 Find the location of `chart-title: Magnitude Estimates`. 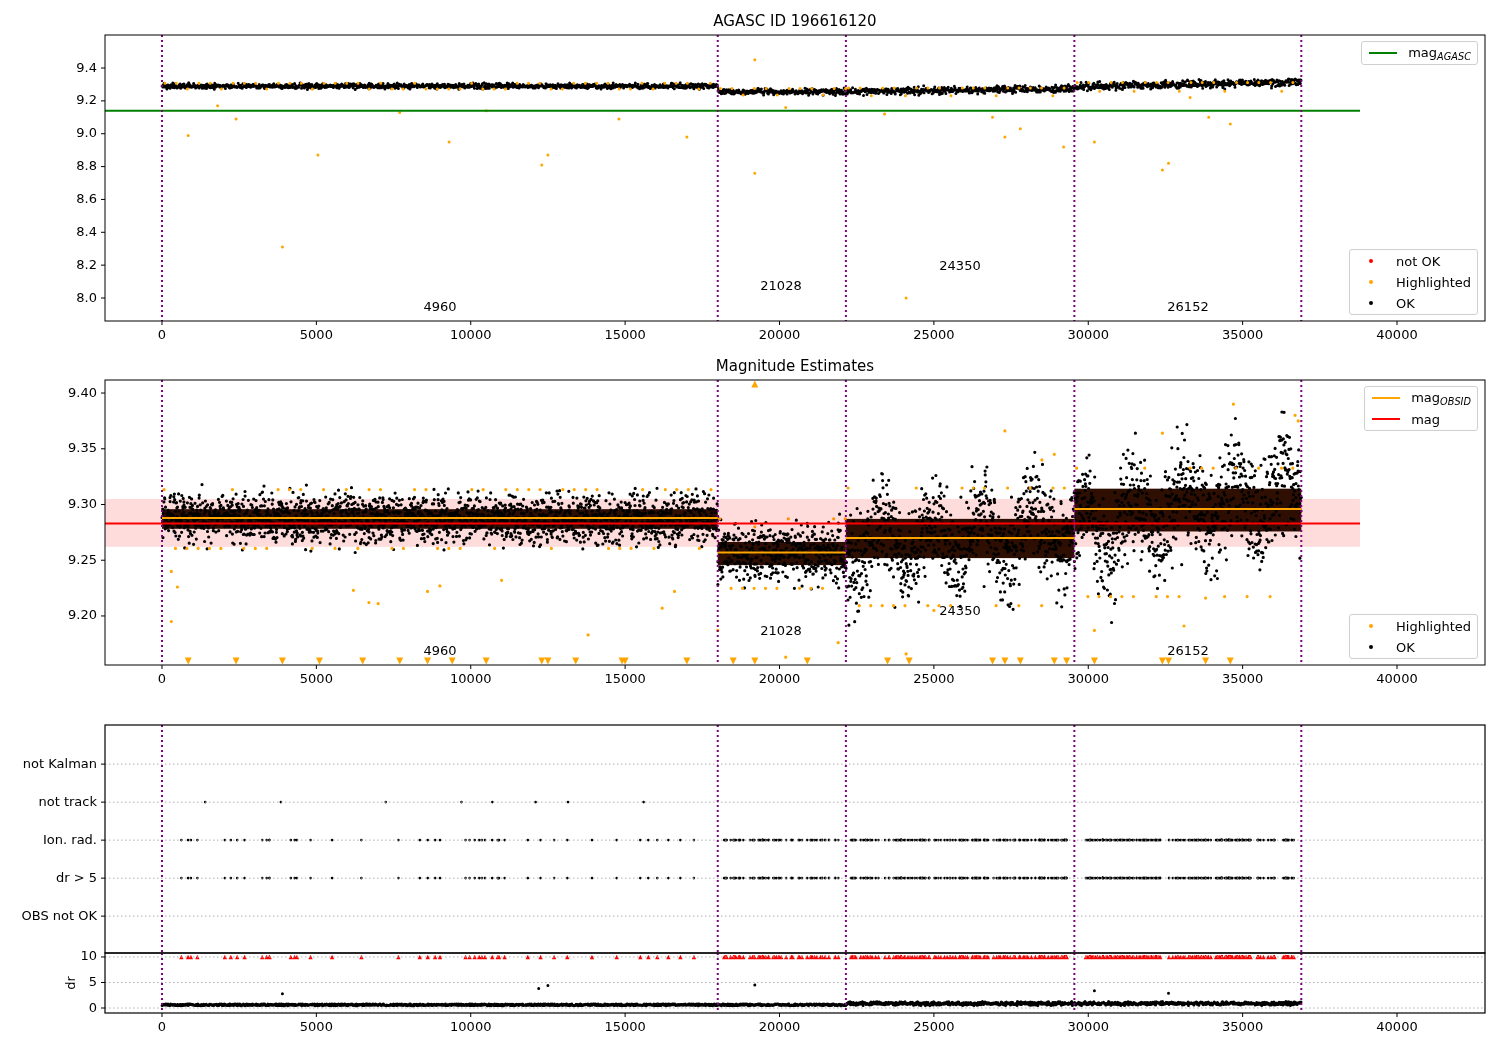

chart-title: Magnitude Estimates is located at coordinates (795, 366).